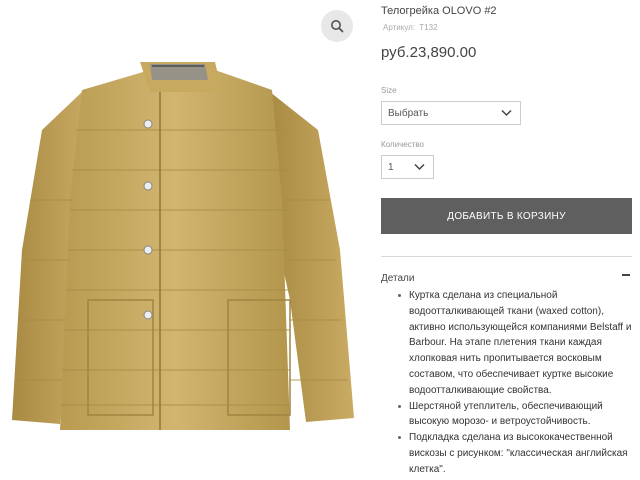  I want to click on details-accordion-header: Детали, so click(506, 276).